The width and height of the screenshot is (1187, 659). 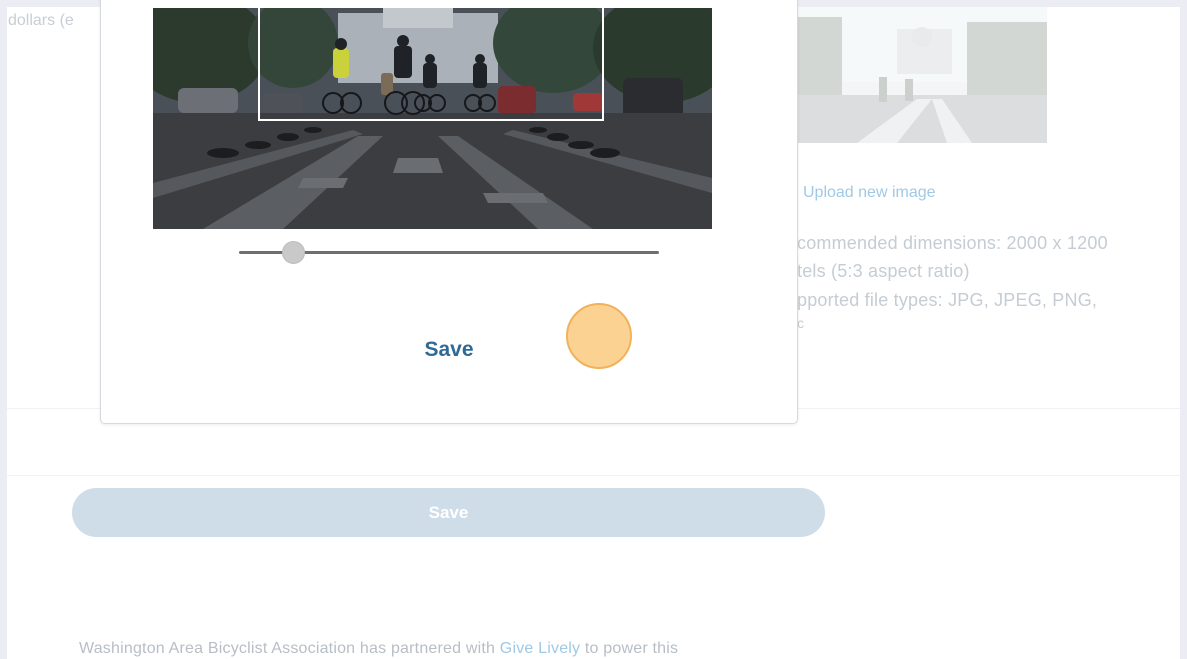 What do you see at coordinates (952, 243) in the screenshot?
I see `hint-dimensions: commended dimensions: 2000 x 1200` at bounding box center [952, 243].